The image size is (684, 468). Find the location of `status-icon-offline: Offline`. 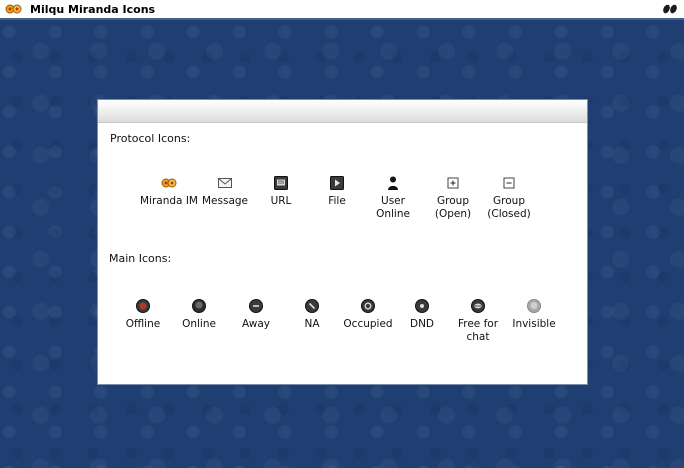

status-icon-offline: Offline is located at coordinates (143, 314).